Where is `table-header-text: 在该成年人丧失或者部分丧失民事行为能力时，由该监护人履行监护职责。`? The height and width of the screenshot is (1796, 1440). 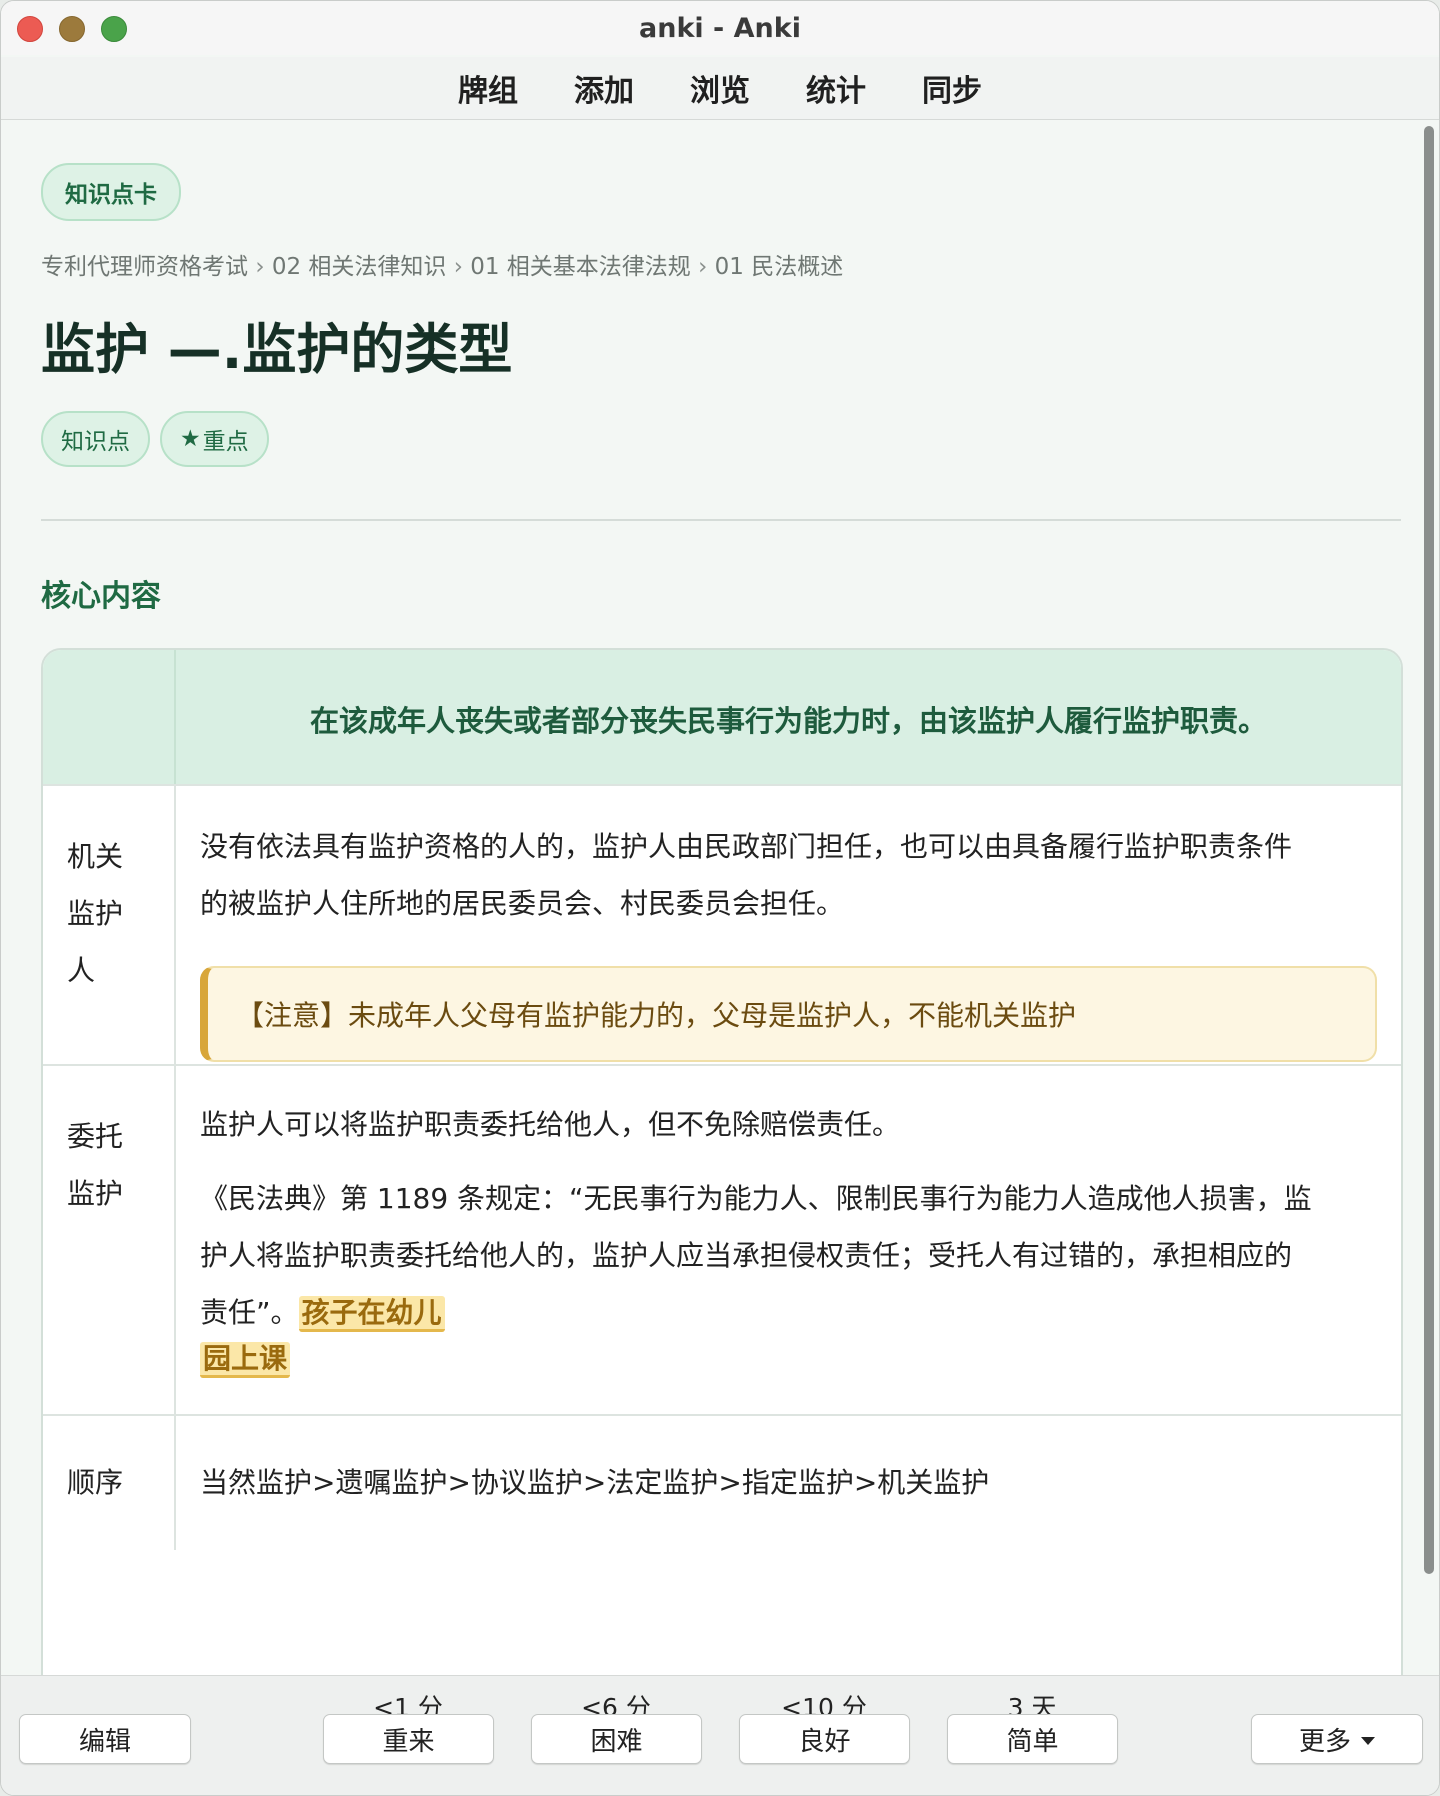
table-header-text: 在该成年人丧失或者部分丧失民事行为能力时，由该监护人履行监护职责。 is located at coordinates (788, 721).